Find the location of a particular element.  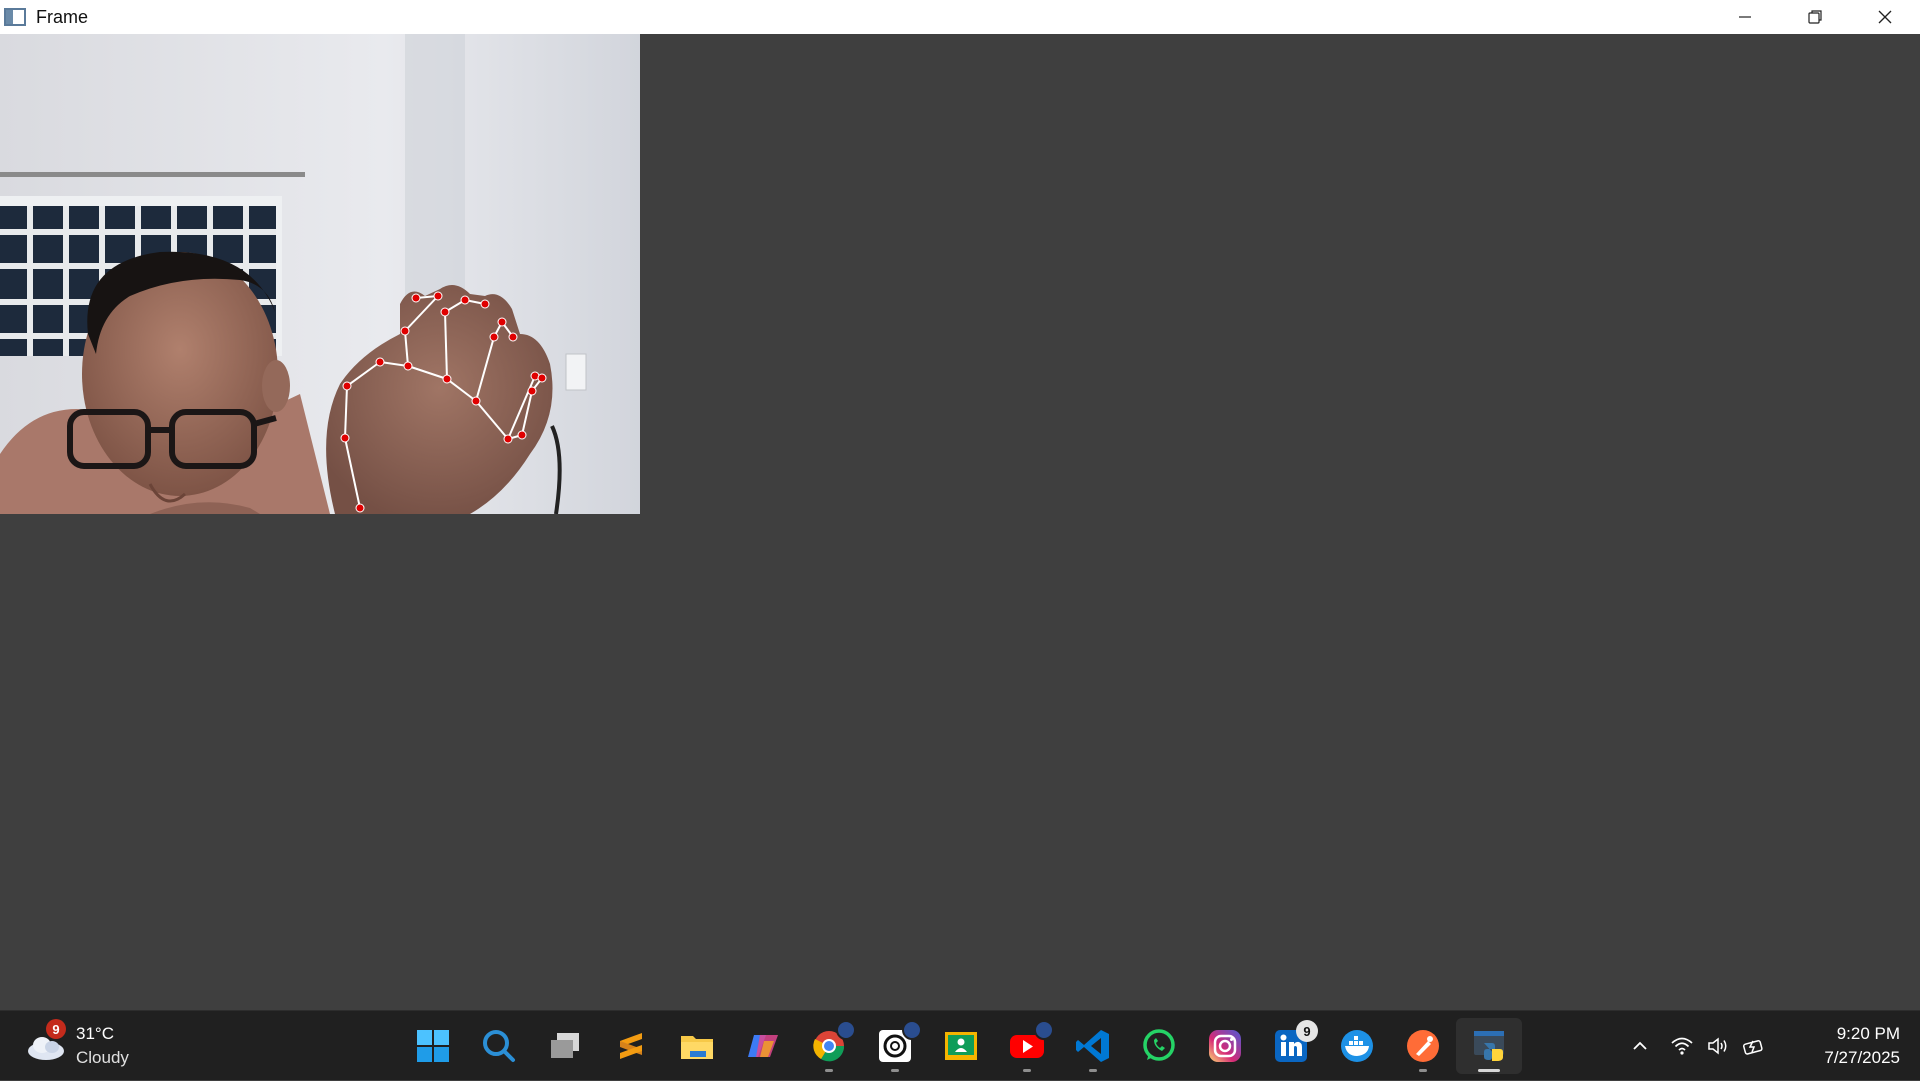

system-tray: 9:20 PM 7/27/2025 is located at coordinates (1771, 1046).